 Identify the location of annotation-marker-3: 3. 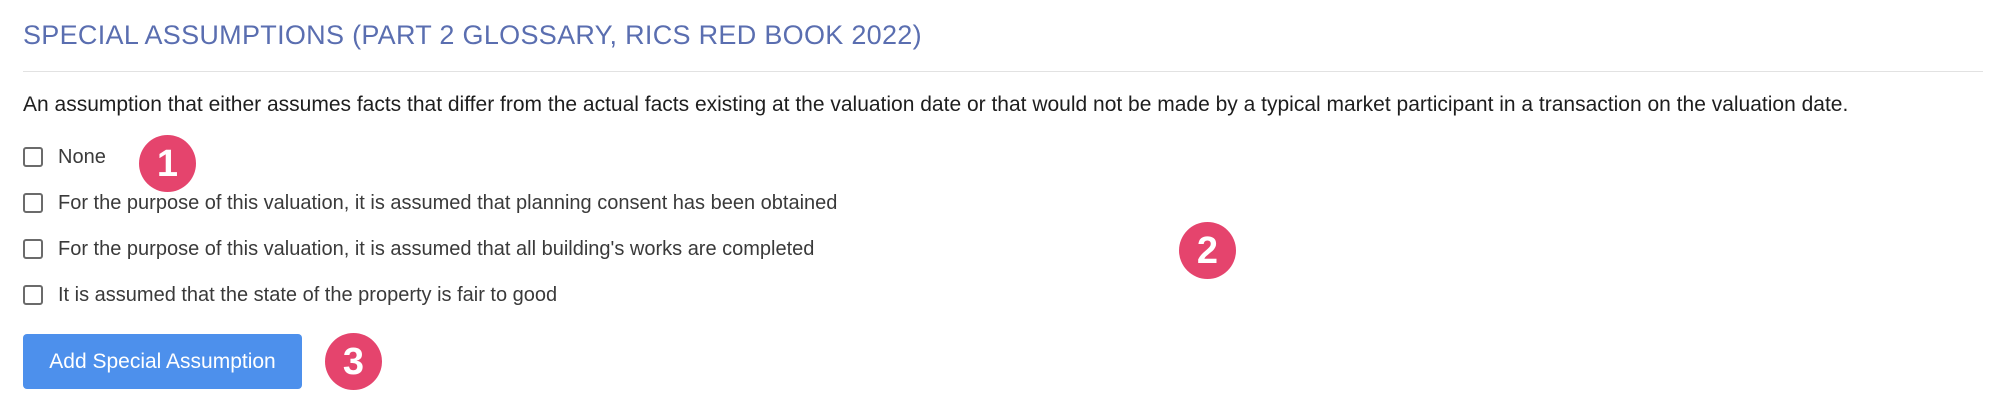
(353, 361).